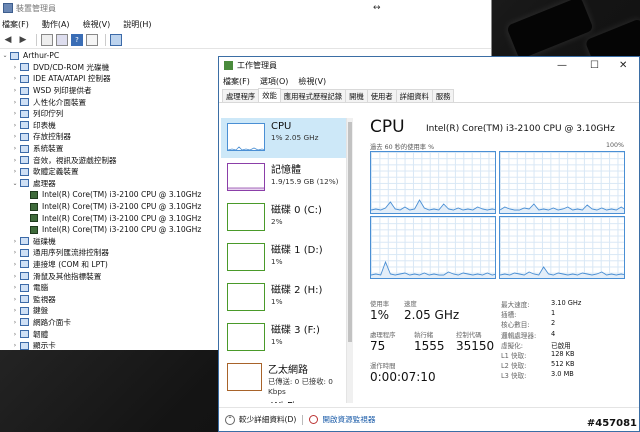 This screenshot has width=640, height=432. Describe the element at coordinates (60, 102) in the screenshot. I see `tree-item-label: 人性化介面裝置` at that location.